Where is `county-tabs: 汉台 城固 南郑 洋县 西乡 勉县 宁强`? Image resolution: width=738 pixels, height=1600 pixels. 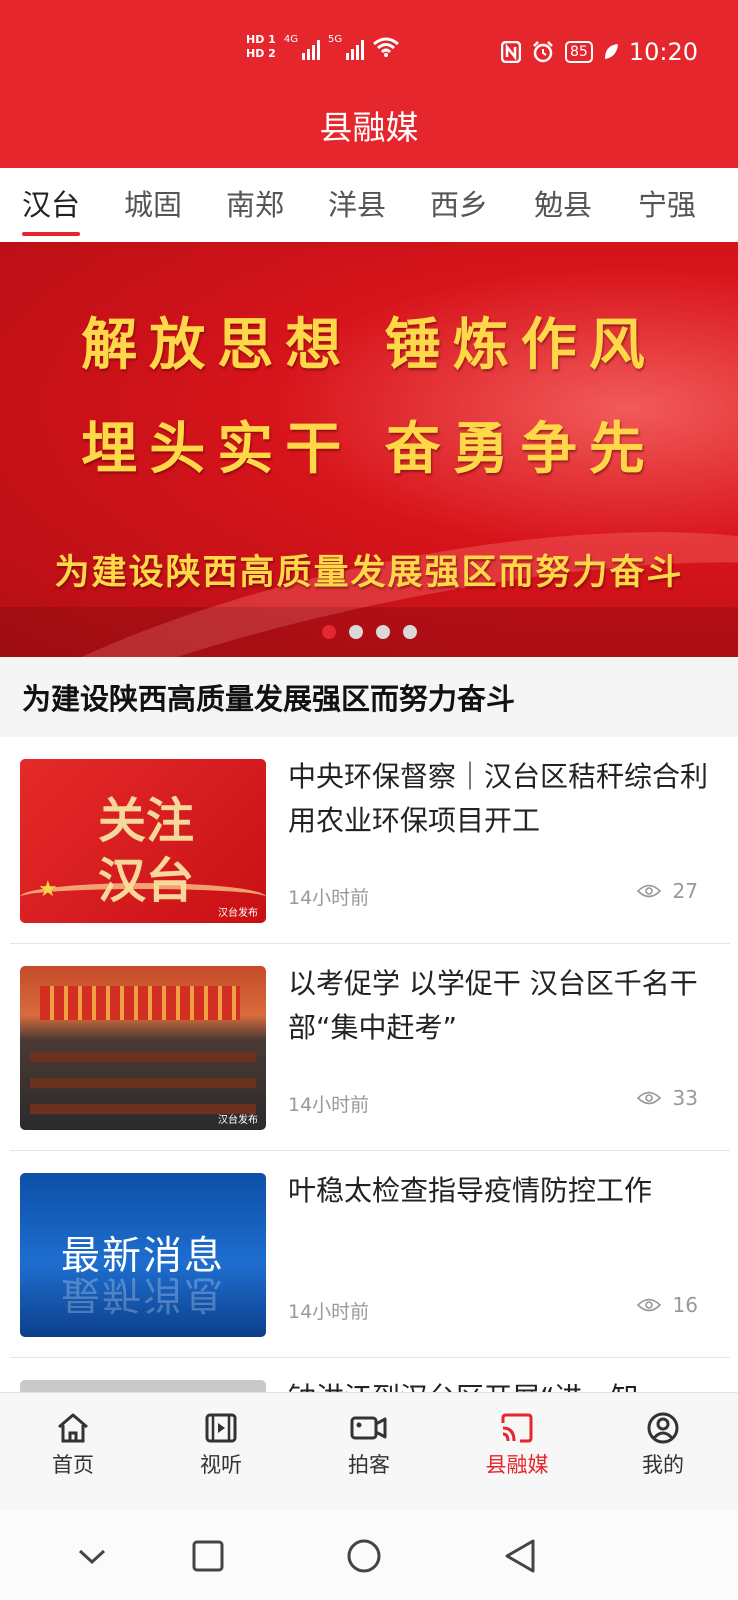
county-tabs: 汉台 城固 南郑 洋县 西乡 勉县 宁强 is located at coordinates (369, 205).